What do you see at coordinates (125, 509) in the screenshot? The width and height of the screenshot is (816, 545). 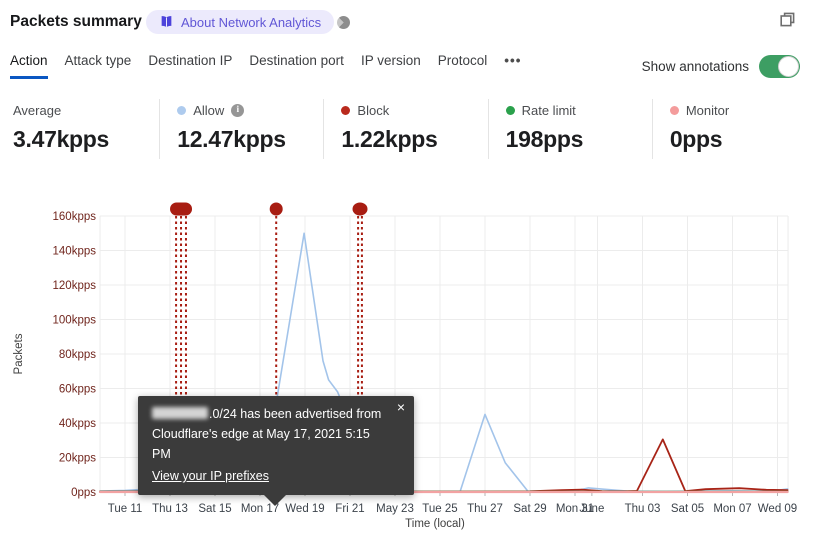 I see `x-axis-label: Tue 11` at bounding box center [125, 509].